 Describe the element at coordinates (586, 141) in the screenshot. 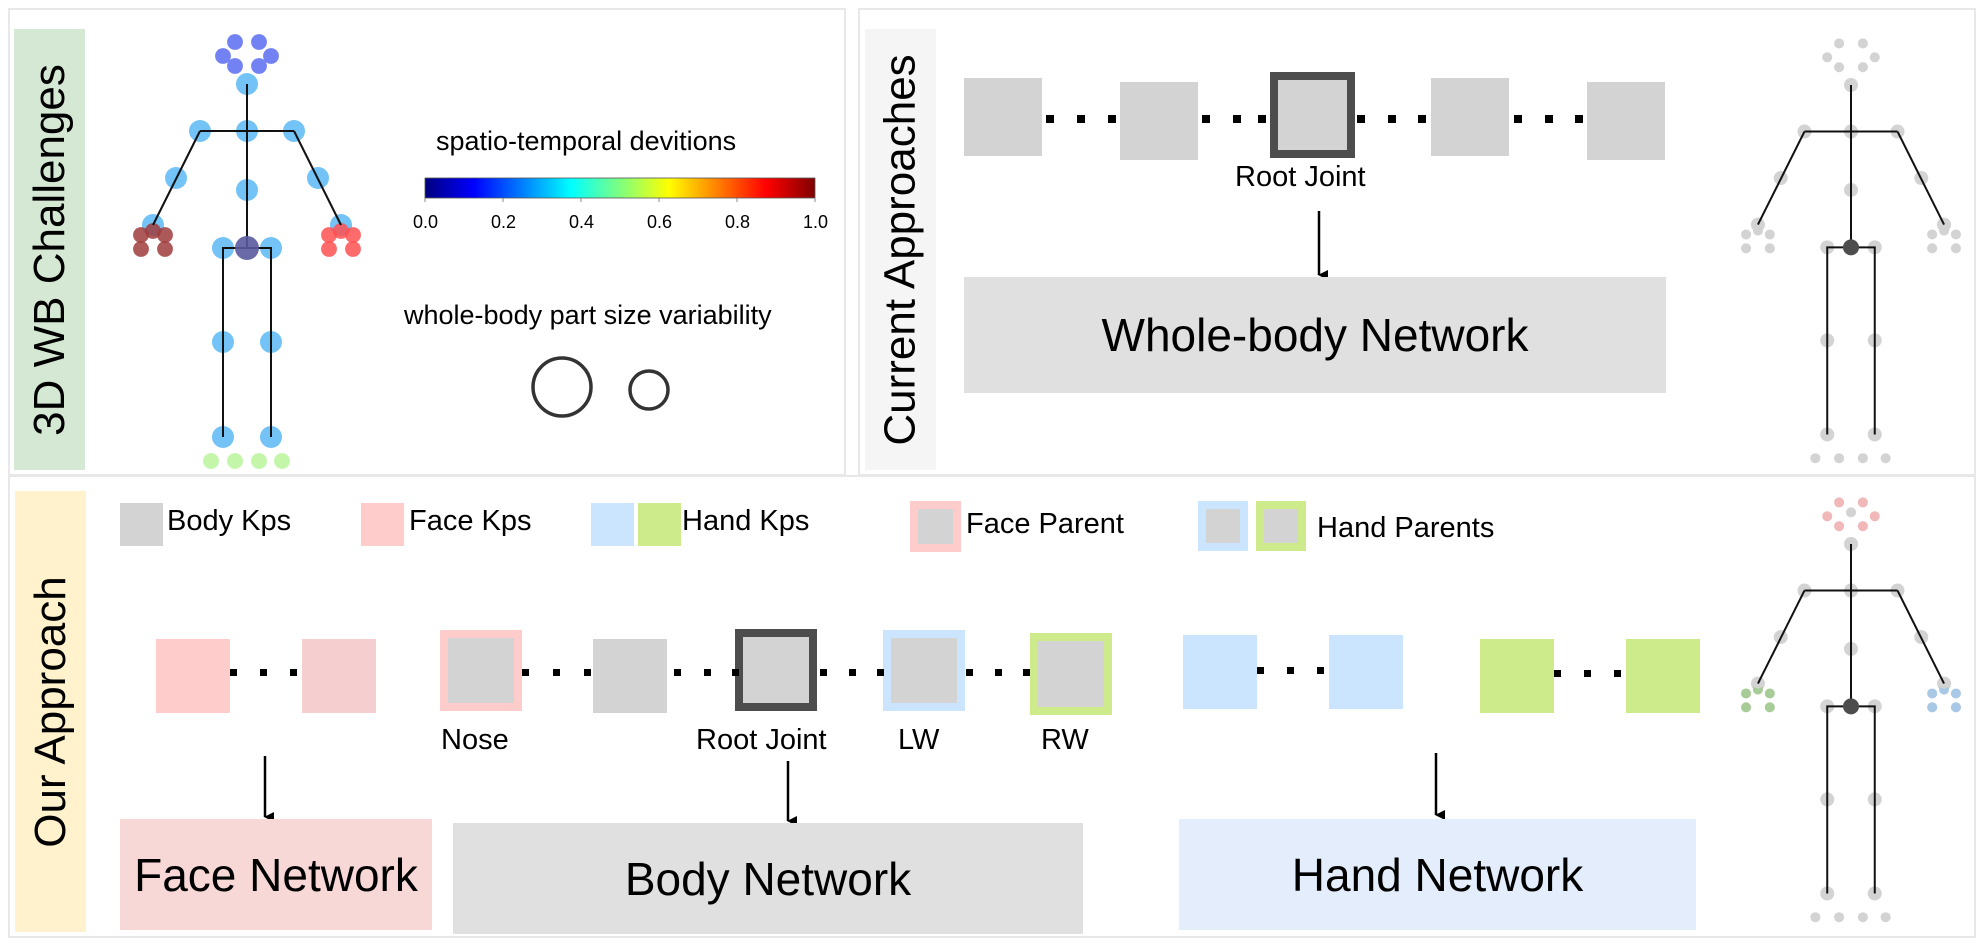

I see `colorbar-title: spatio-temporal devitions` at that location.